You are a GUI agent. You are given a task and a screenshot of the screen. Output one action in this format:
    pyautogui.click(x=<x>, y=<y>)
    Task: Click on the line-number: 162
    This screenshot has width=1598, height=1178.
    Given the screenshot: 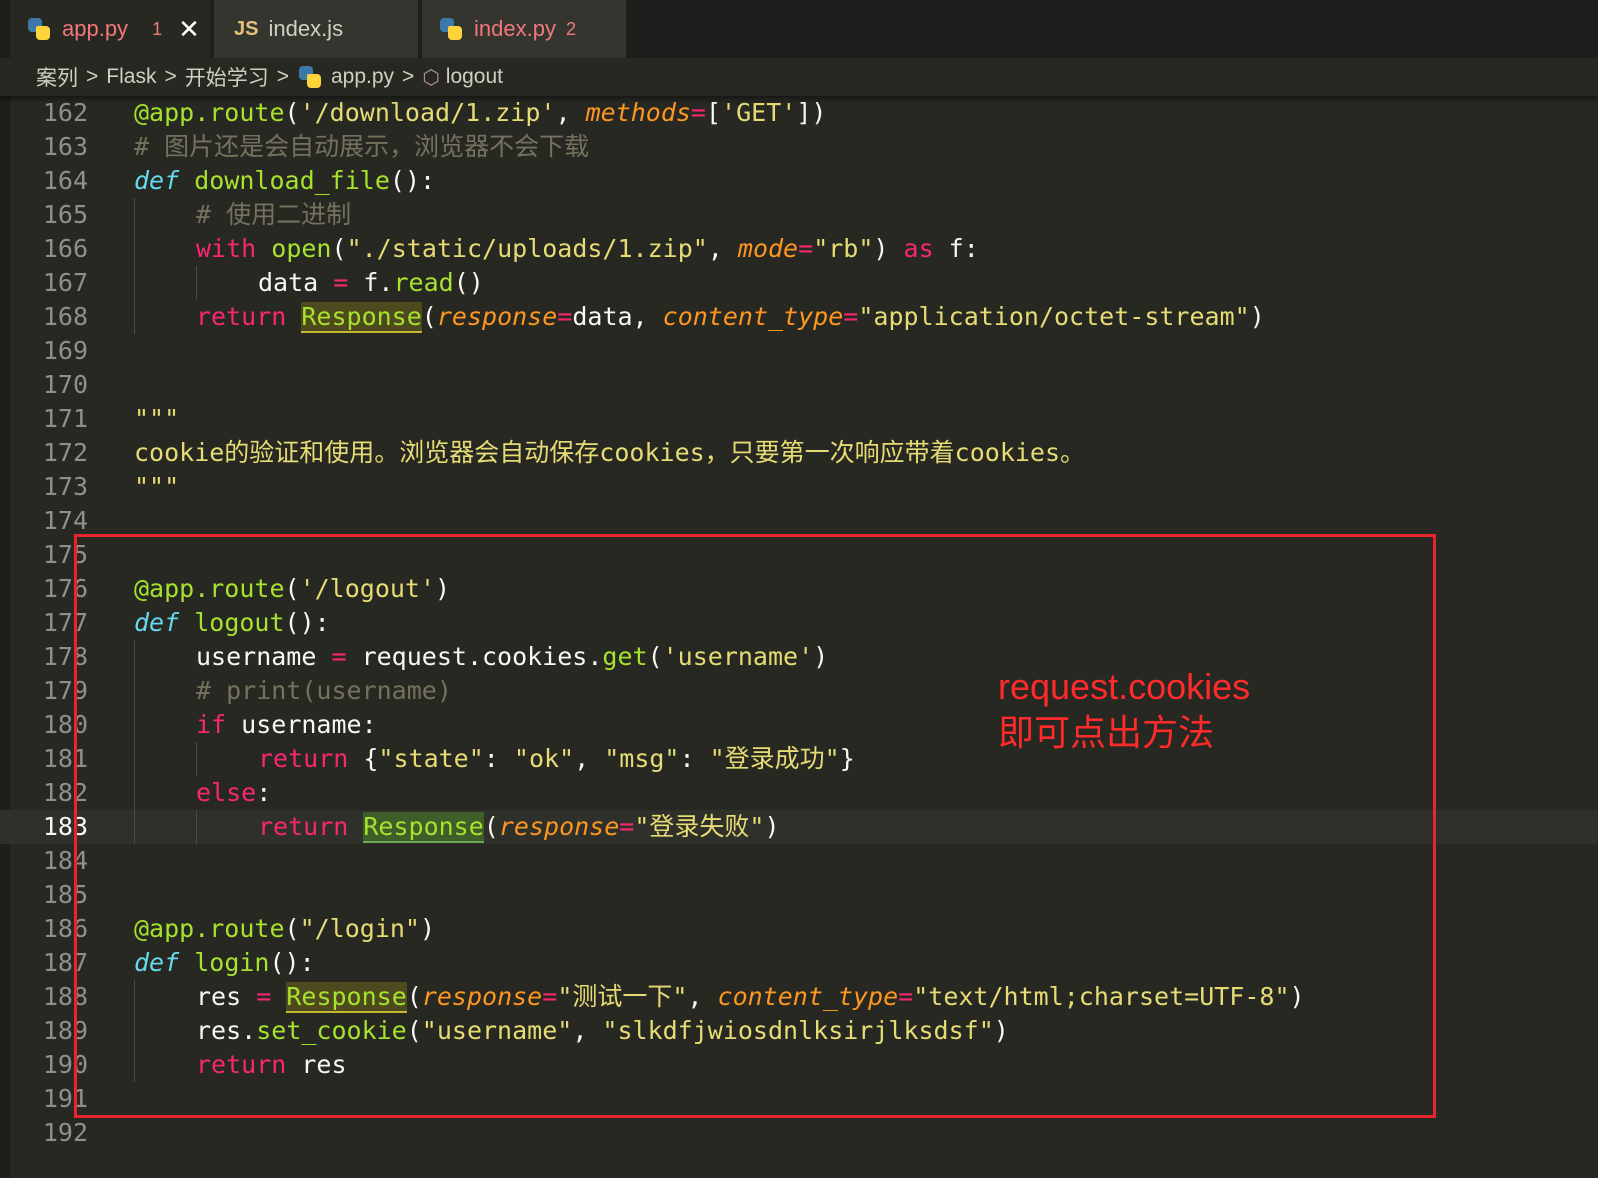 What is the action you would take?
    pyautogui.click(x=65, y=112)
    